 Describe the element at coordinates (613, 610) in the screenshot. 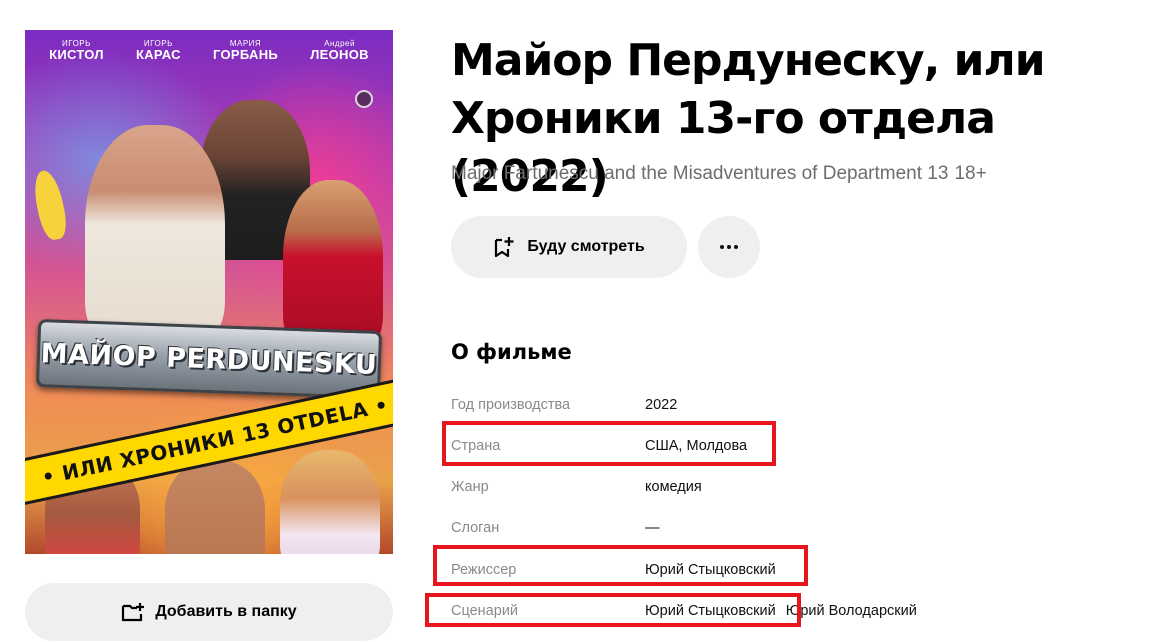

I see `highlight-box-screenplay` at that location.